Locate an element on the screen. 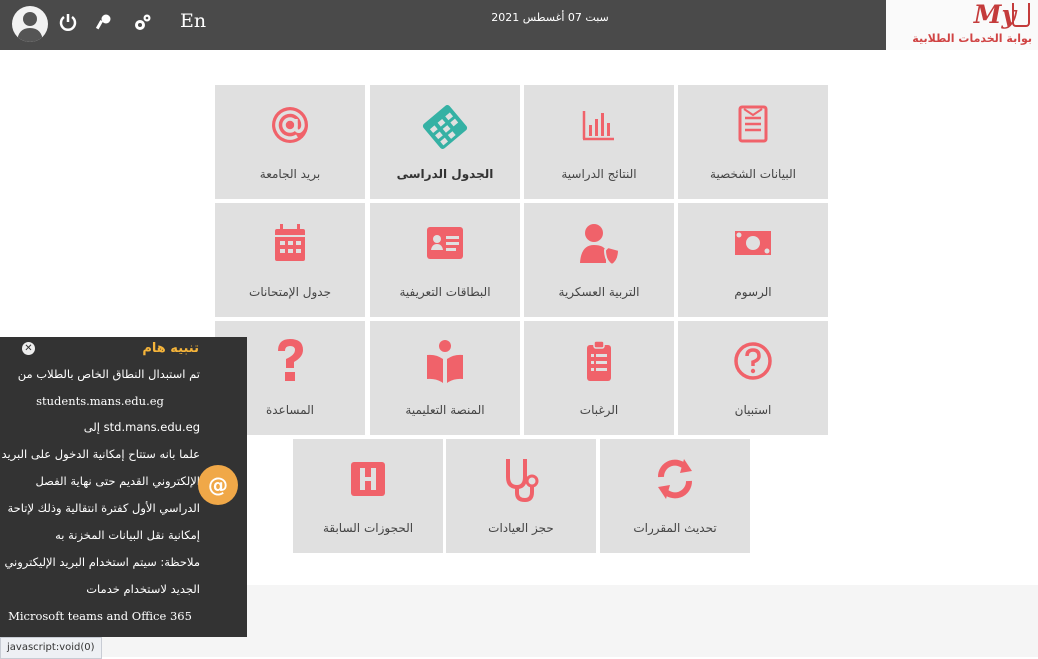 The height and width of the screenshot is (659, 1038). tile-label: المنصة التعليمية is located at coordinates (445, 410).